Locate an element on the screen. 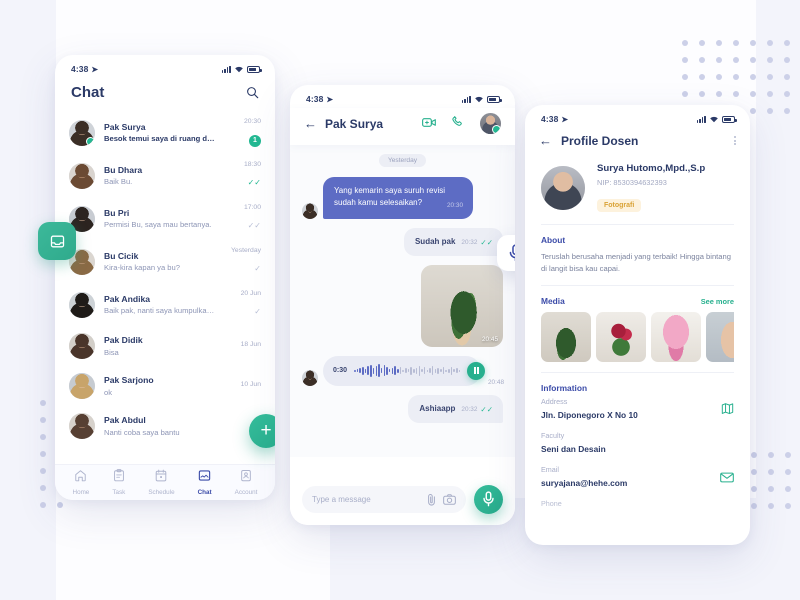 The height and width of the screenshot is (600, 800). message-time: 20:45 is located at coordinates (490, 339).